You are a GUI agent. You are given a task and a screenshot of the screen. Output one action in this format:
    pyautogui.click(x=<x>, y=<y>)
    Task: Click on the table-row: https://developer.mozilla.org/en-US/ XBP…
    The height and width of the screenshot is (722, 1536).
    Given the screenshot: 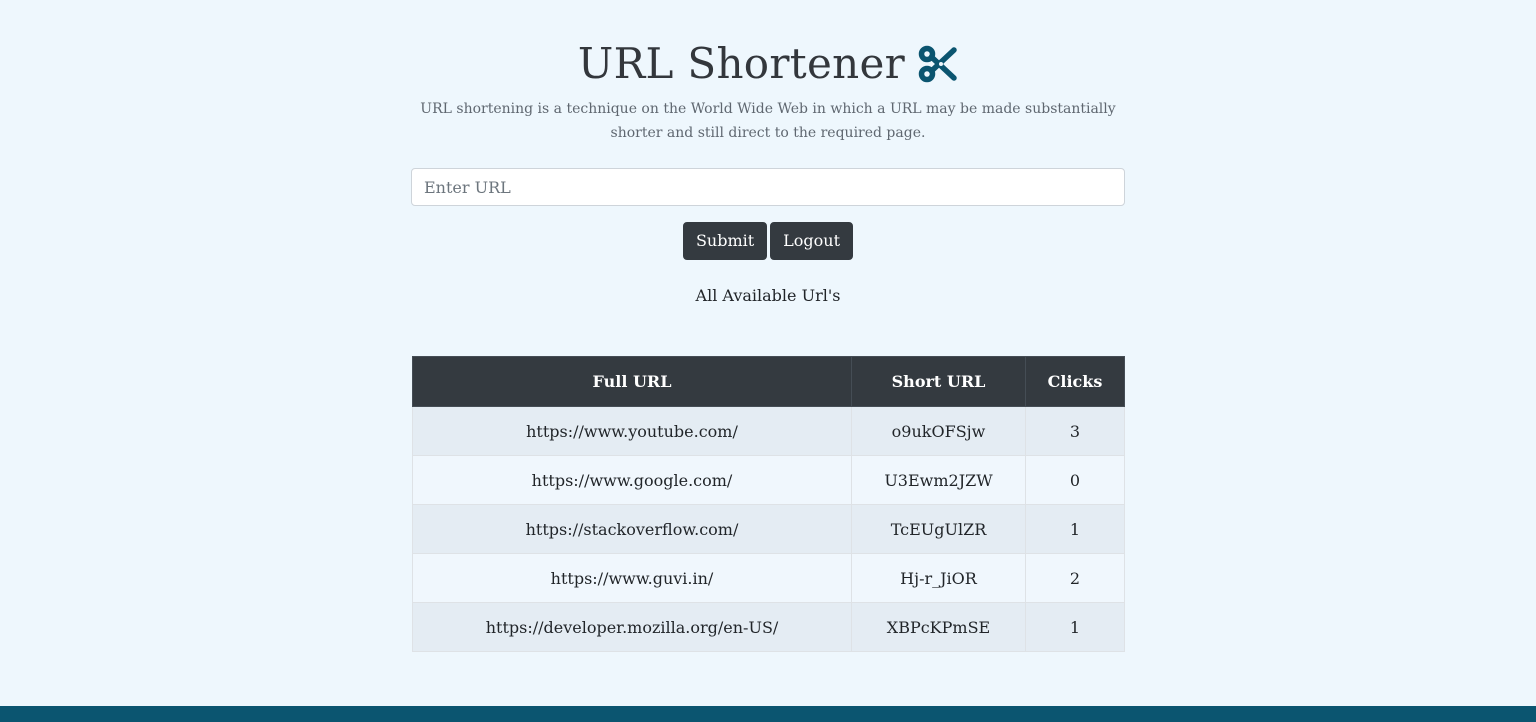 What is the action you would take?
    pyautogui.click(x=768, y=627)
    